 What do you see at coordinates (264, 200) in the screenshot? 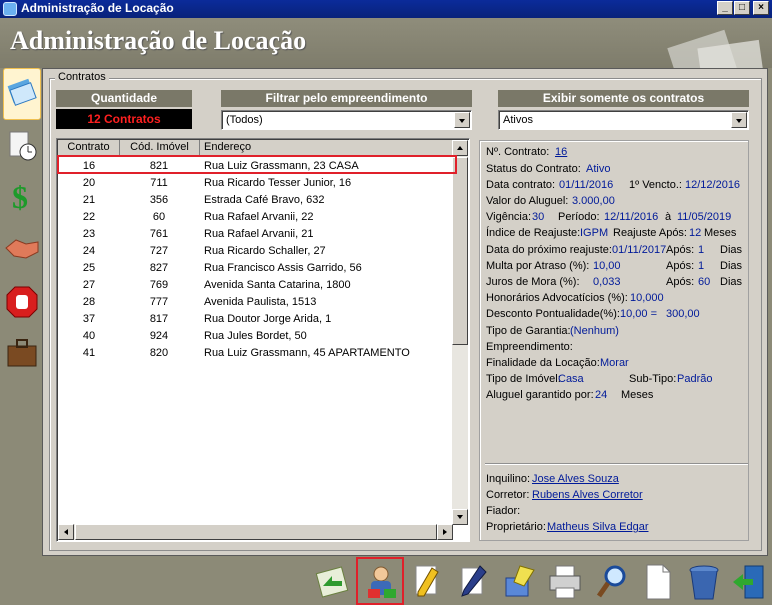
I see `cell-address: Estrada Café Bravo, 632` at bounding box center [264, 200].